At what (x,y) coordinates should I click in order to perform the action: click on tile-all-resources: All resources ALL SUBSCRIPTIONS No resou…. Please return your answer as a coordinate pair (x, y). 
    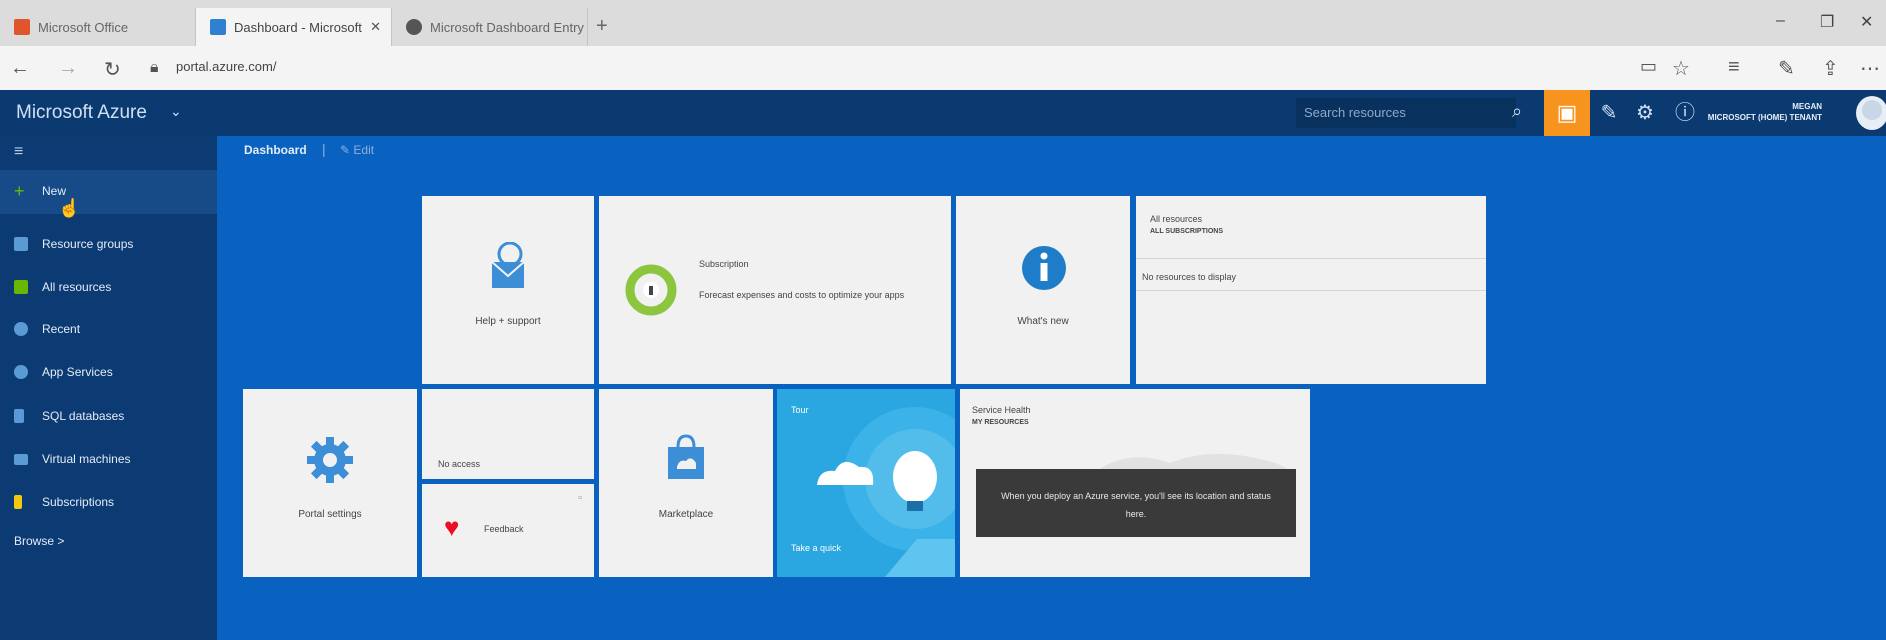
    Looking at the image, I should click on (1311, 290).